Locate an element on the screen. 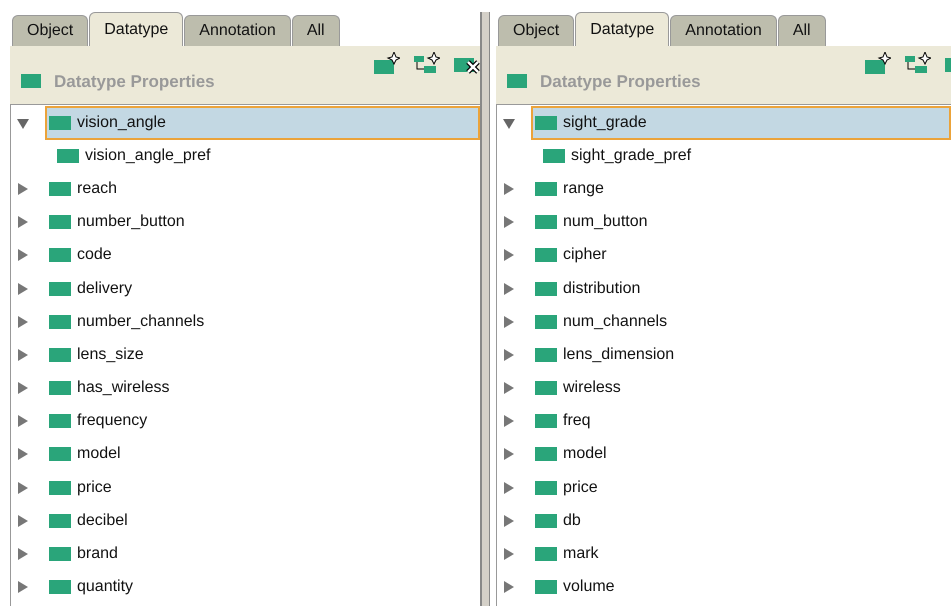  tree-item: lens_size is located at coordinates (262, 355).